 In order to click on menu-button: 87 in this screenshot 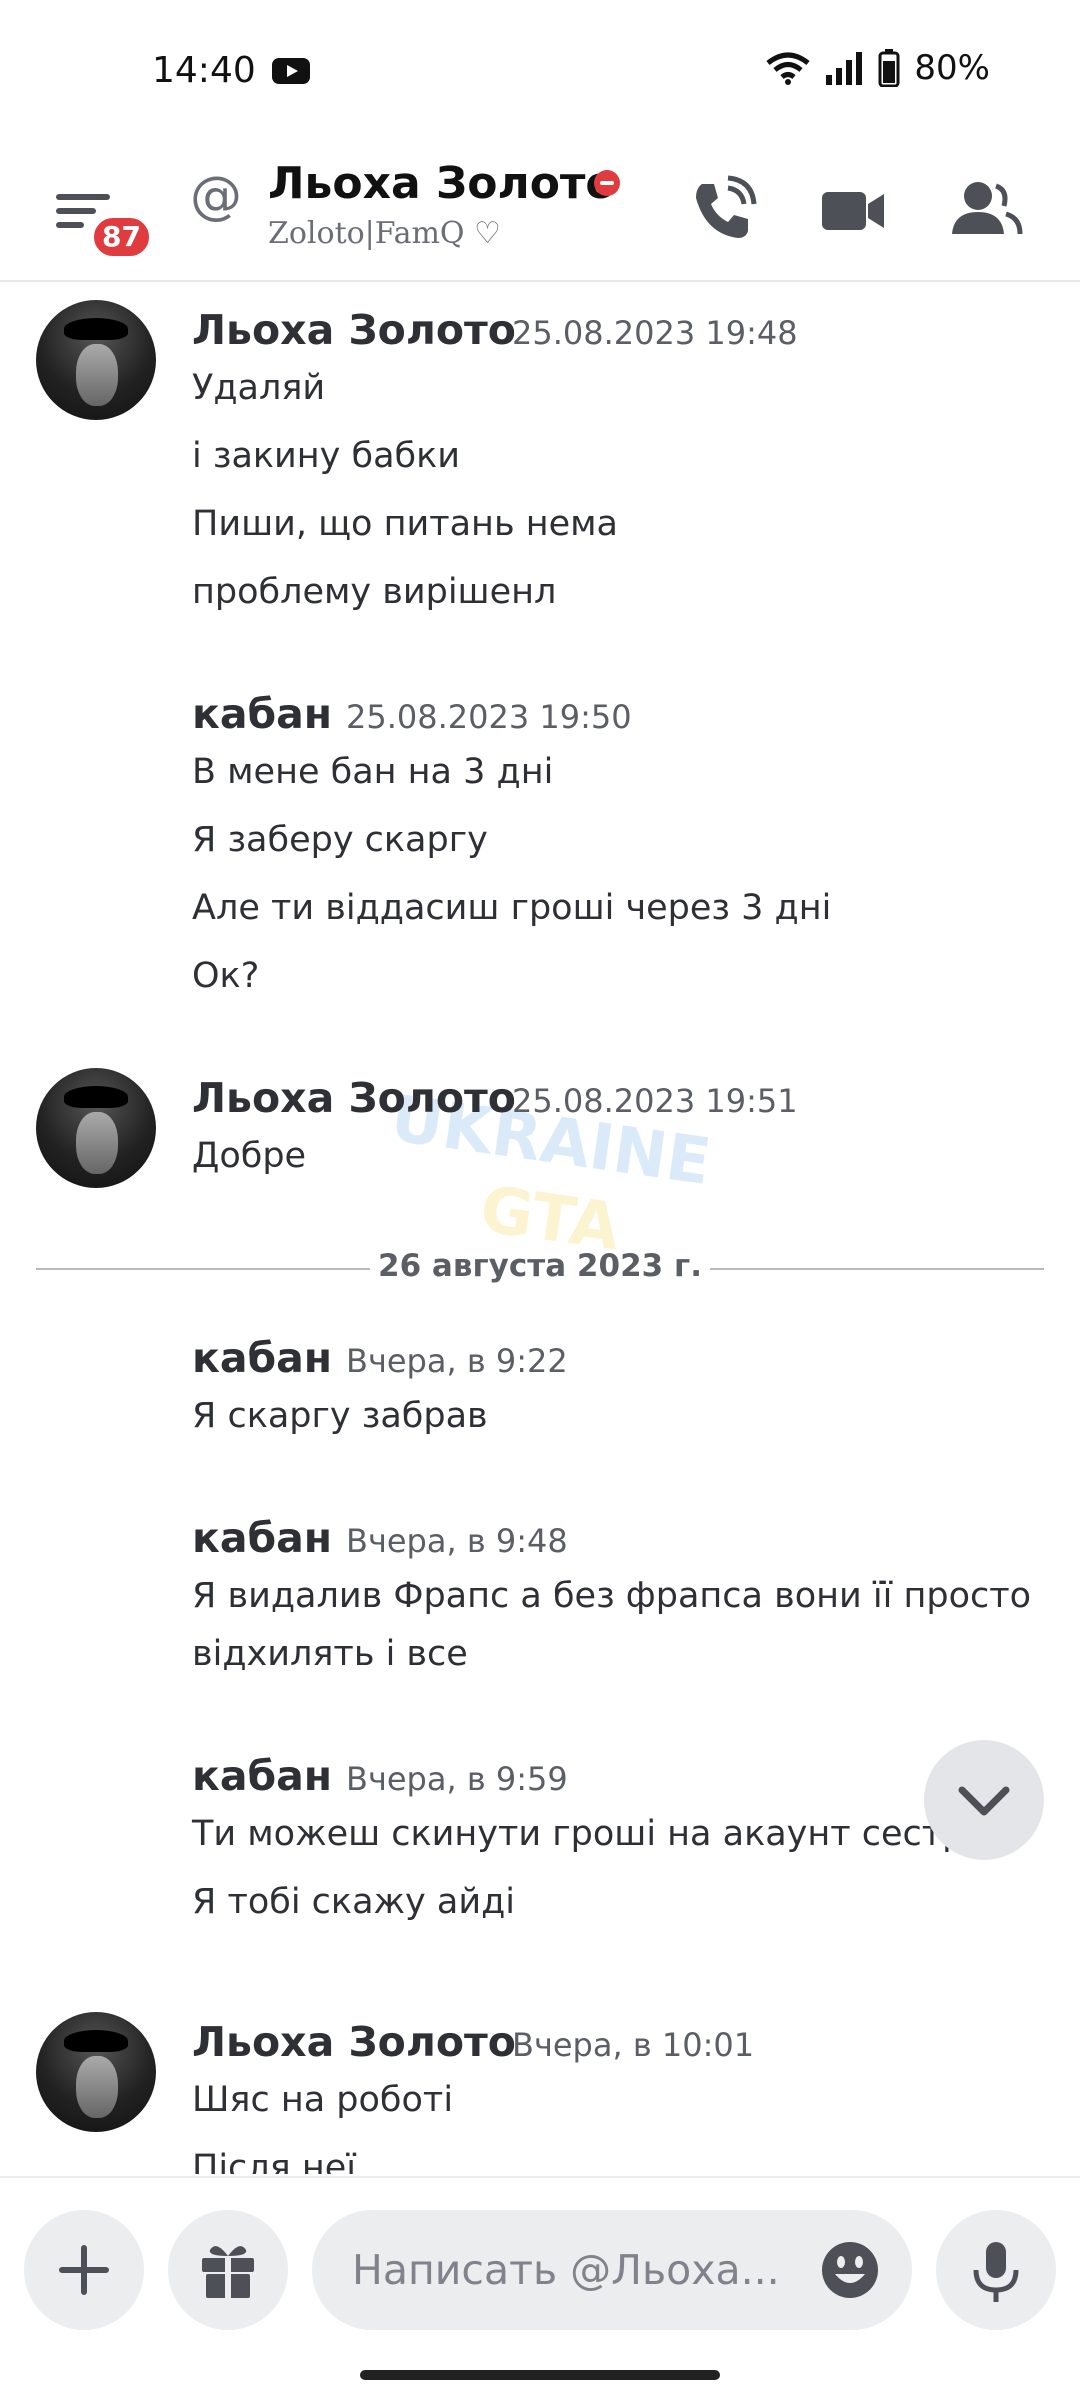, I will do `click(101, 215)`.